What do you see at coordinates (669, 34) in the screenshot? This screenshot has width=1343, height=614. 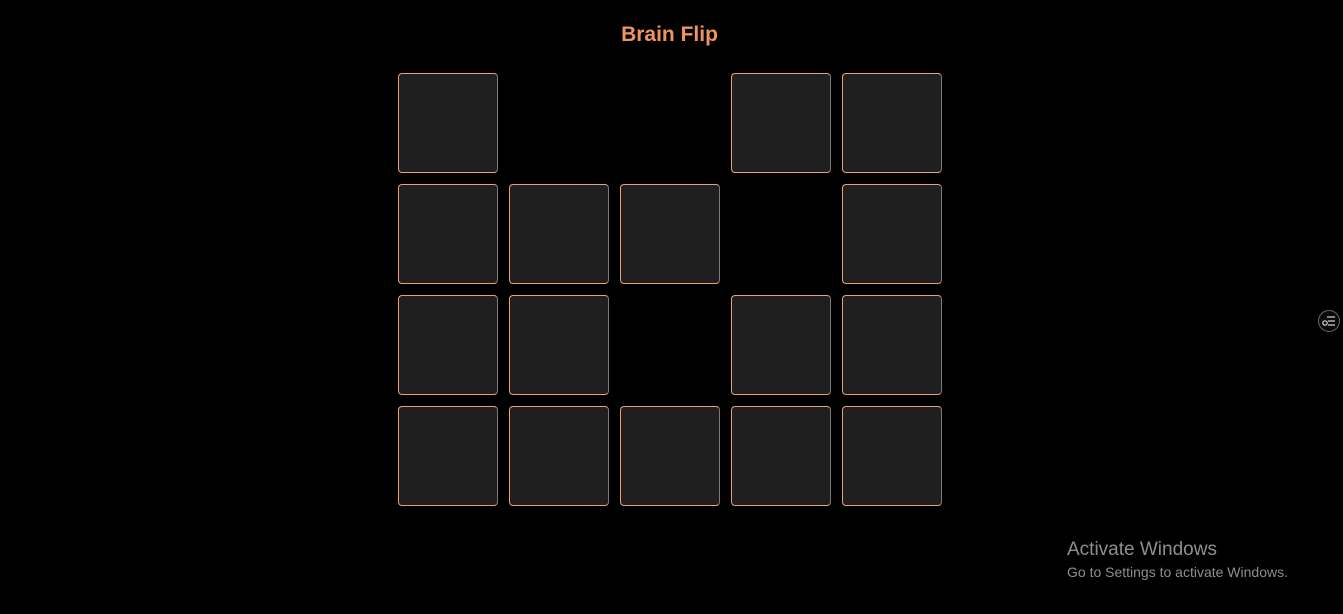 I see `game-title: Brain Flip` at bounding box center [669, 34].